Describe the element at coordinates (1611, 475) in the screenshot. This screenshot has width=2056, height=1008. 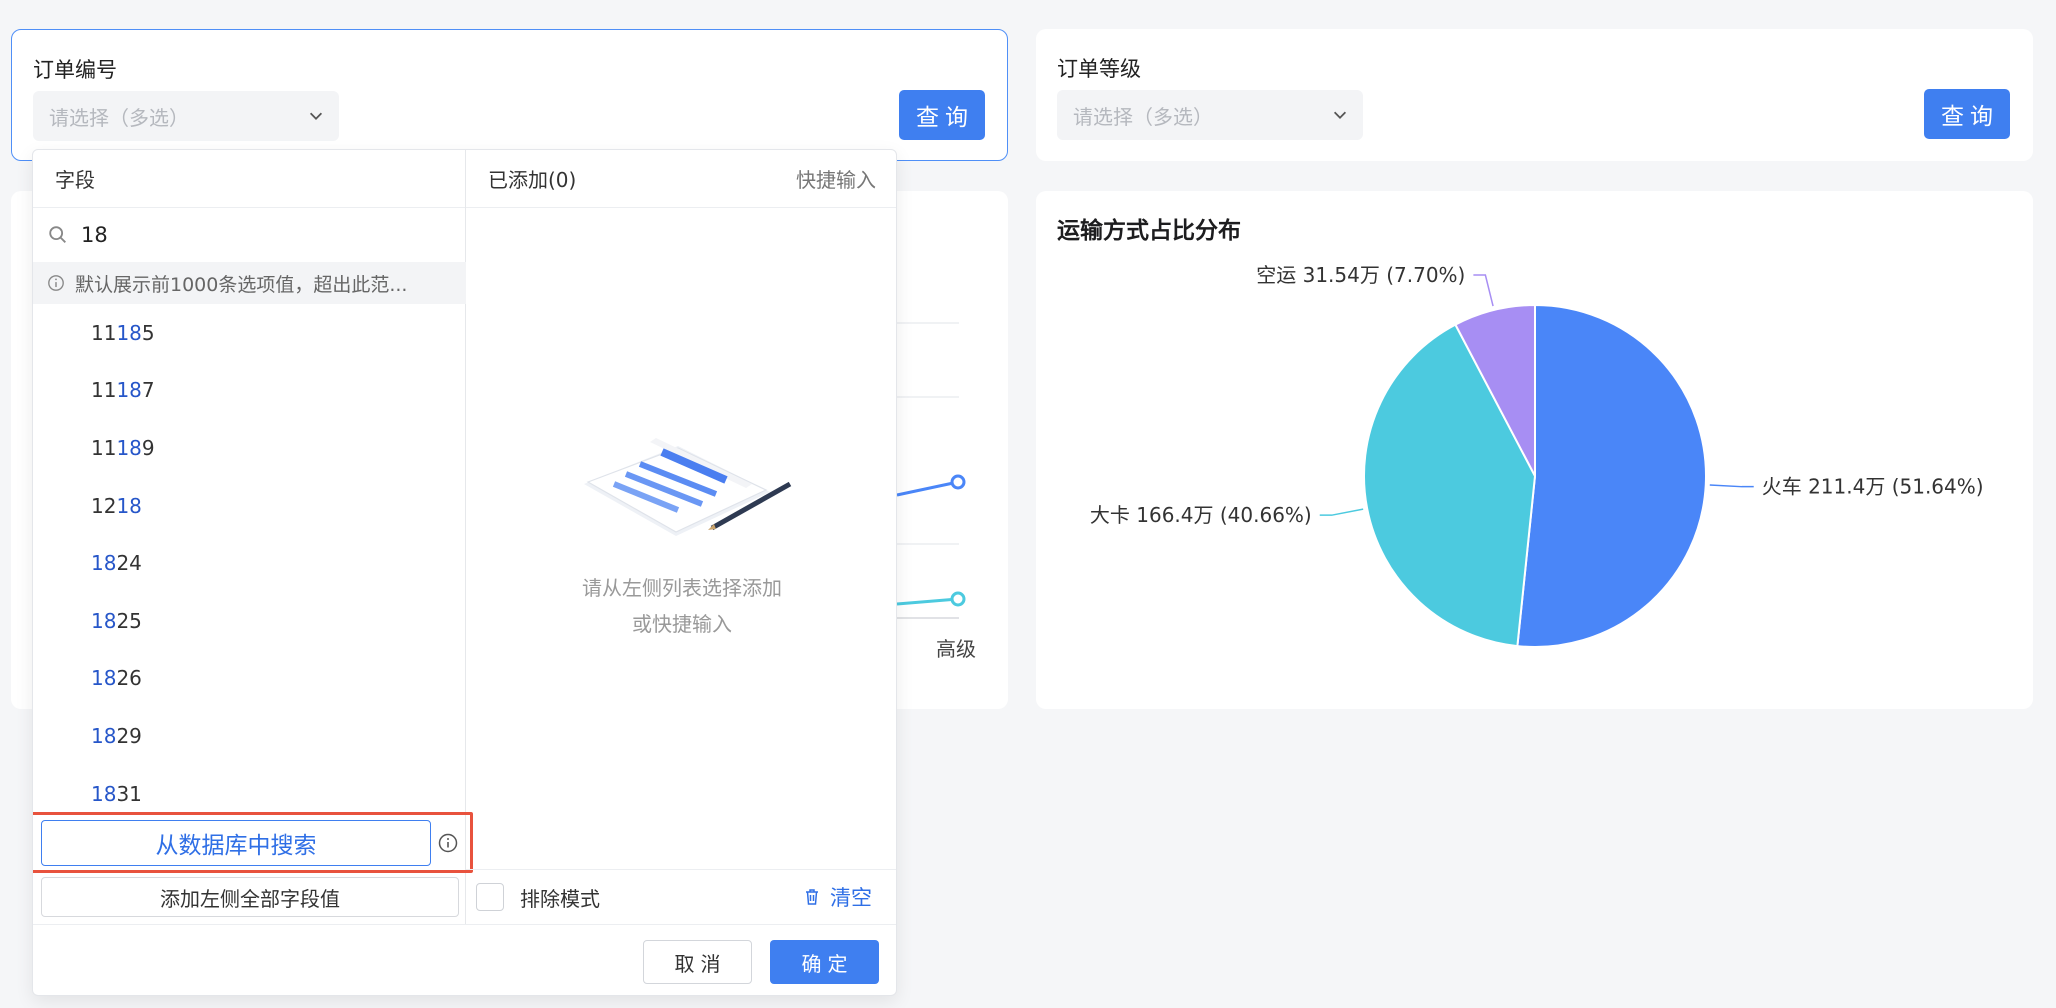
I see `pie-slice` at that location.